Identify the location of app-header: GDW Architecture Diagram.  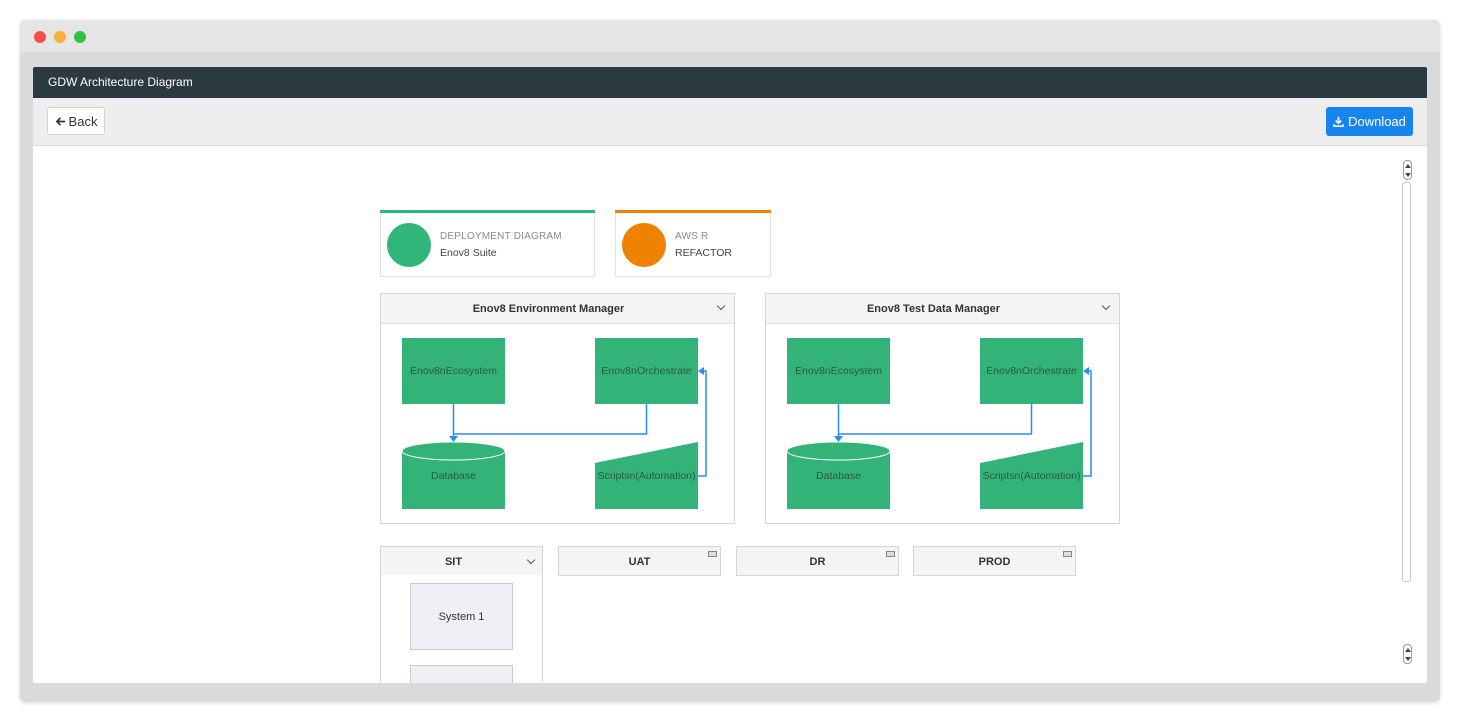
(730, 82).